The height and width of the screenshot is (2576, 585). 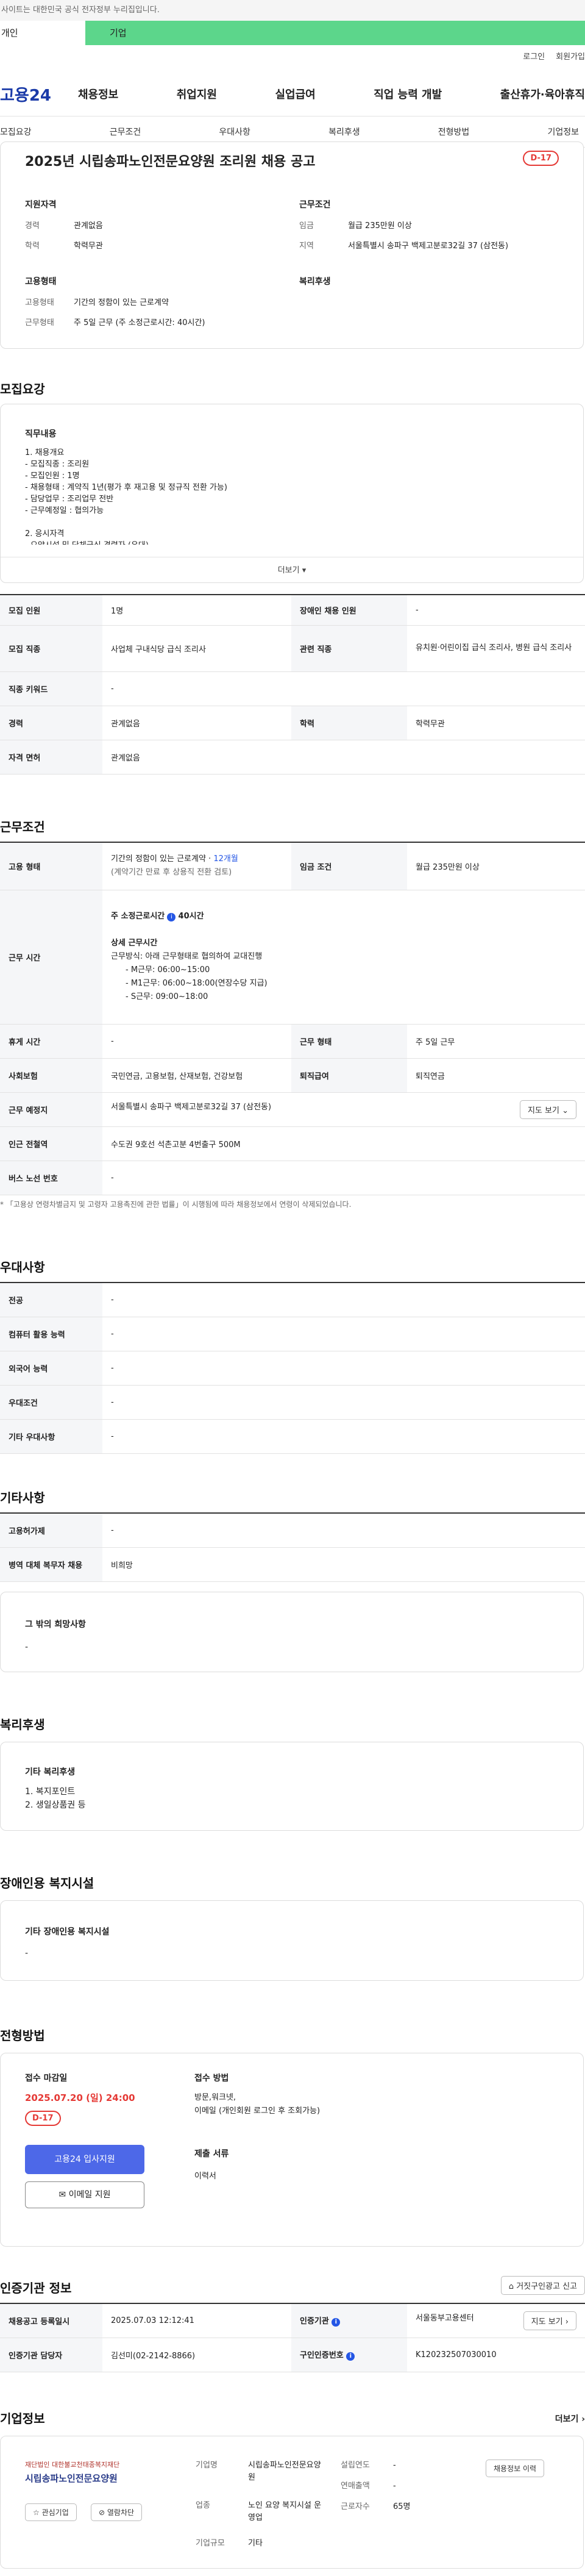 I want to click on cell-key: 병역 대체 복무자 채용, so click(x=51, y=1564).